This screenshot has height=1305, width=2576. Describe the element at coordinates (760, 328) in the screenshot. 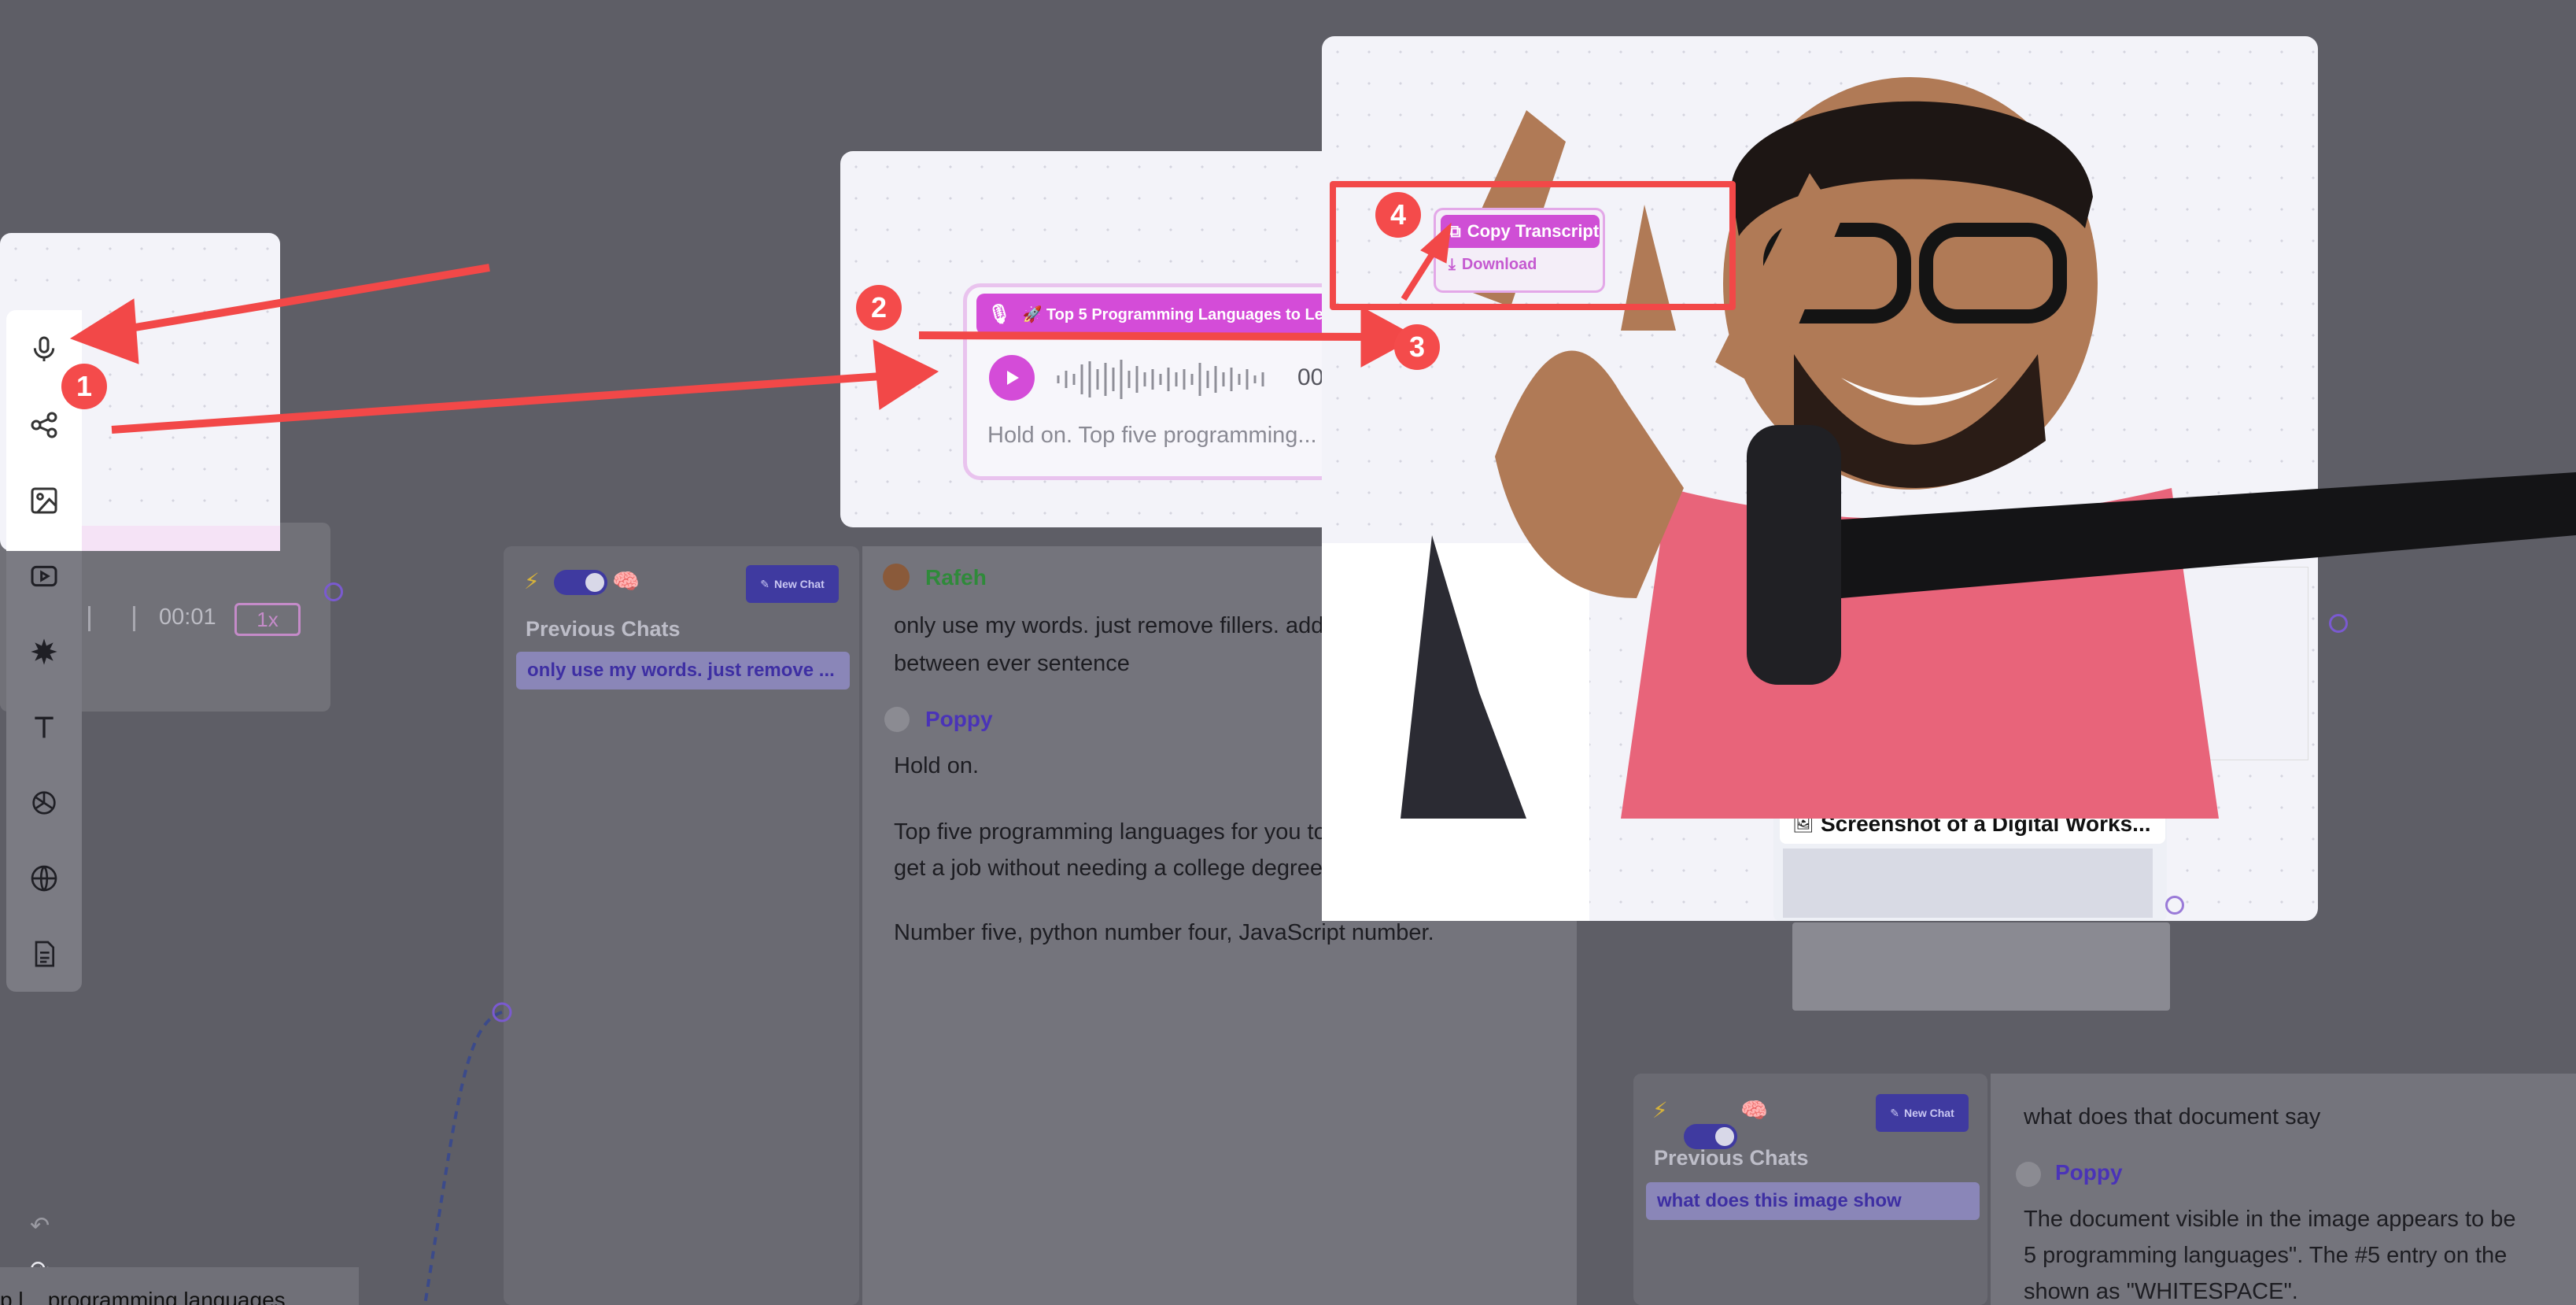

I see `annotation-arrows` at that location.